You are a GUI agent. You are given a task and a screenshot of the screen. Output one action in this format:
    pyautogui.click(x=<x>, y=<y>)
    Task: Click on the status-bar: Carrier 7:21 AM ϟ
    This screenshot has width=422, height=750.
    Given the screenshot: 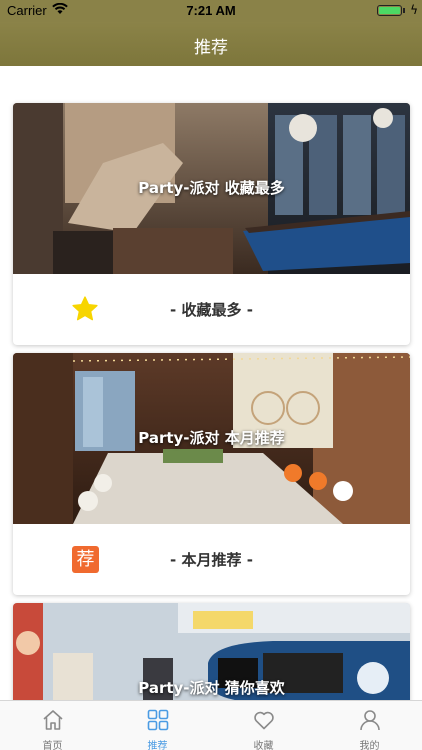 What is the action you would take?
    pyautogui.click(x=211, y=11)
    